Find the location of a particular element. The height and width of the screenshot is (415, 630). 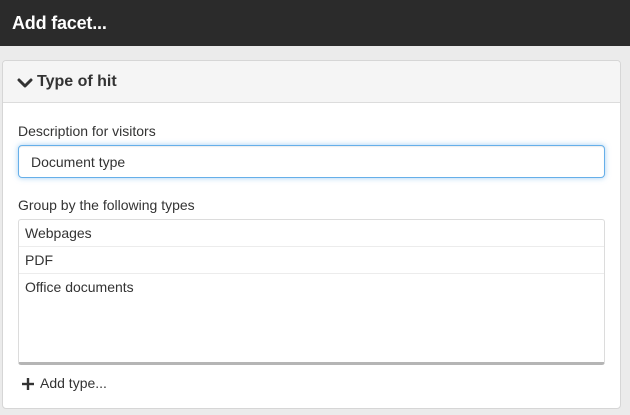

panel-heading: Type of hit is located at coordinates (77, 81).